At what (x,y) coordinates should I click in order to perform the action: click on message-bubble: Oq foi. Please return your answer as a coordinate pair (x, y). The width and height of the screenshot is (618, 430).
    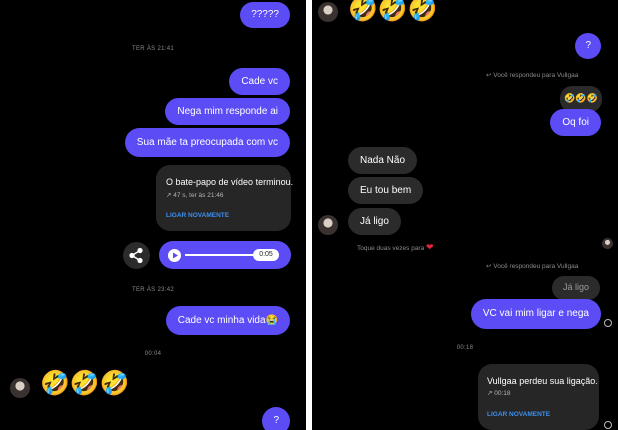
    Looking at the image, I should click on (575, 122).